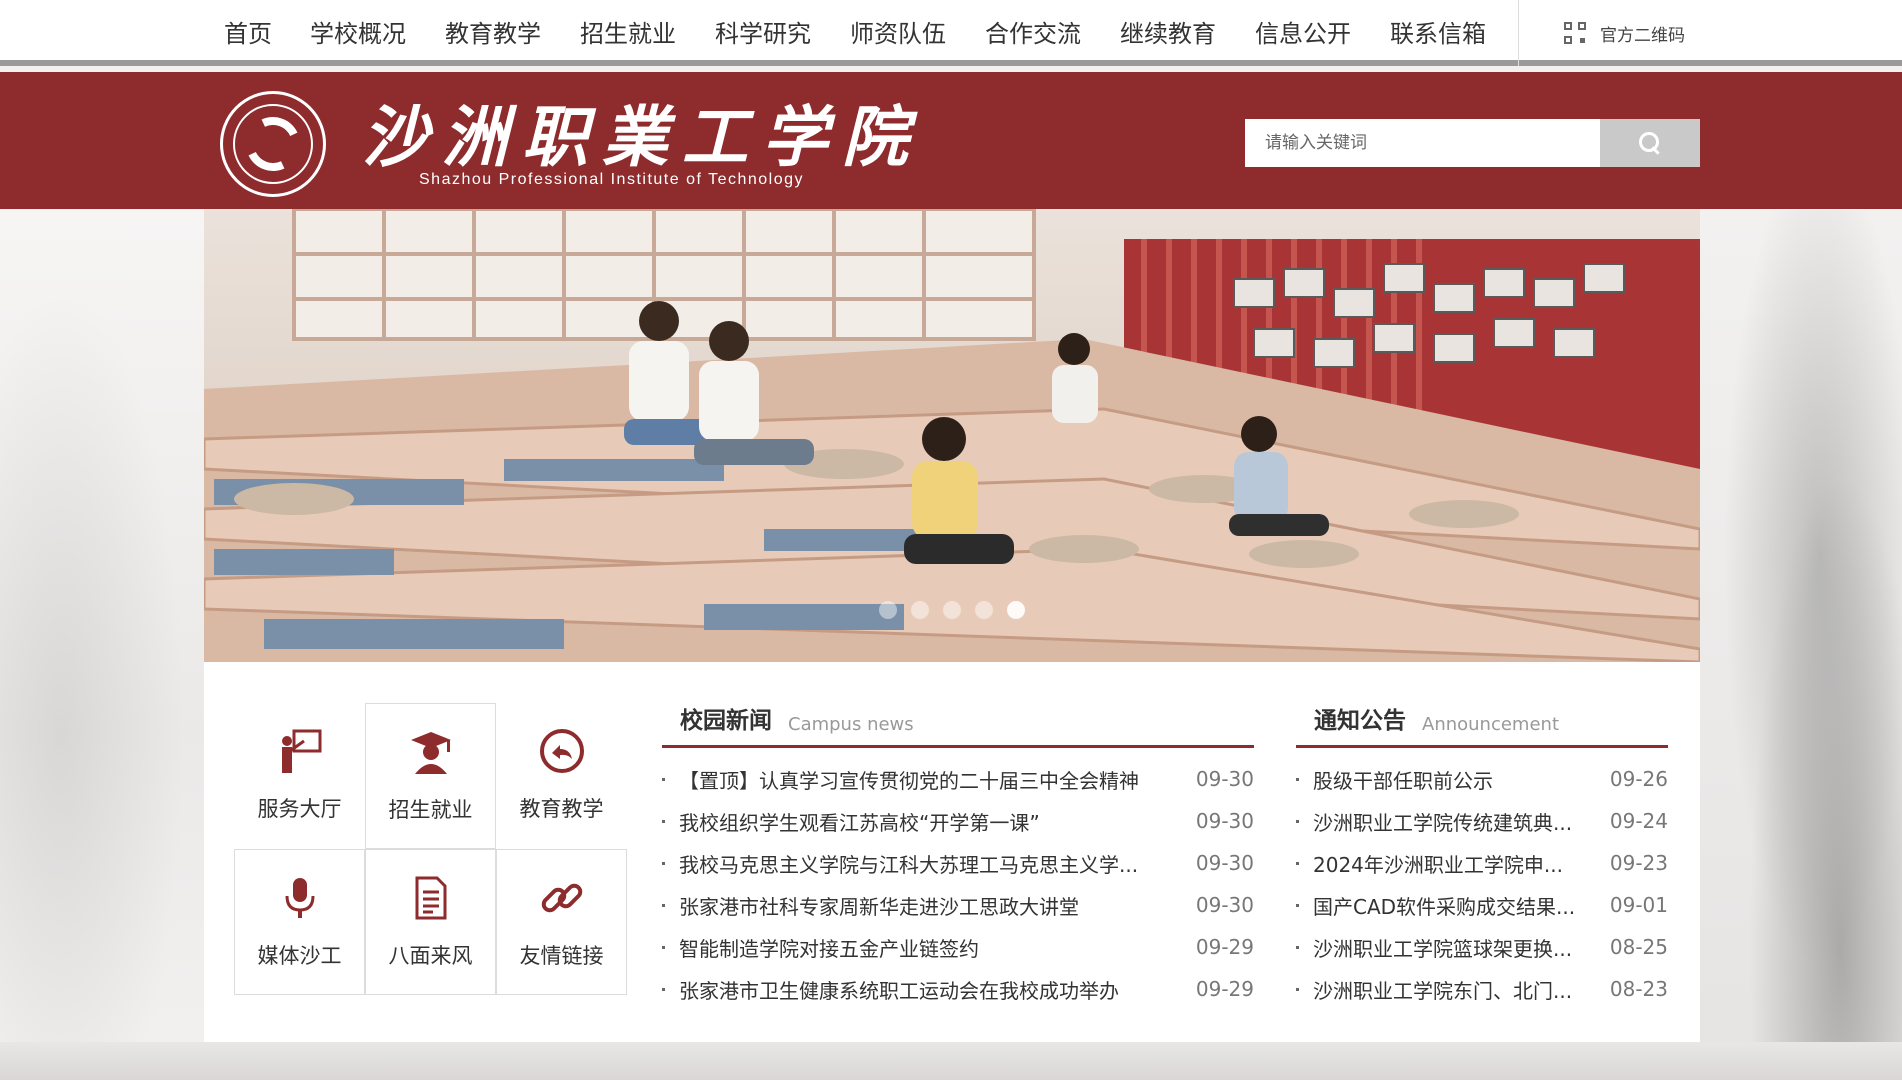 The width and height of the screenshot is (1902, 1080). What do you see at coordinates (1638, 989) in the screenshot?
I see `announcement-date: 08-23` at bounding box center [1638, 989].